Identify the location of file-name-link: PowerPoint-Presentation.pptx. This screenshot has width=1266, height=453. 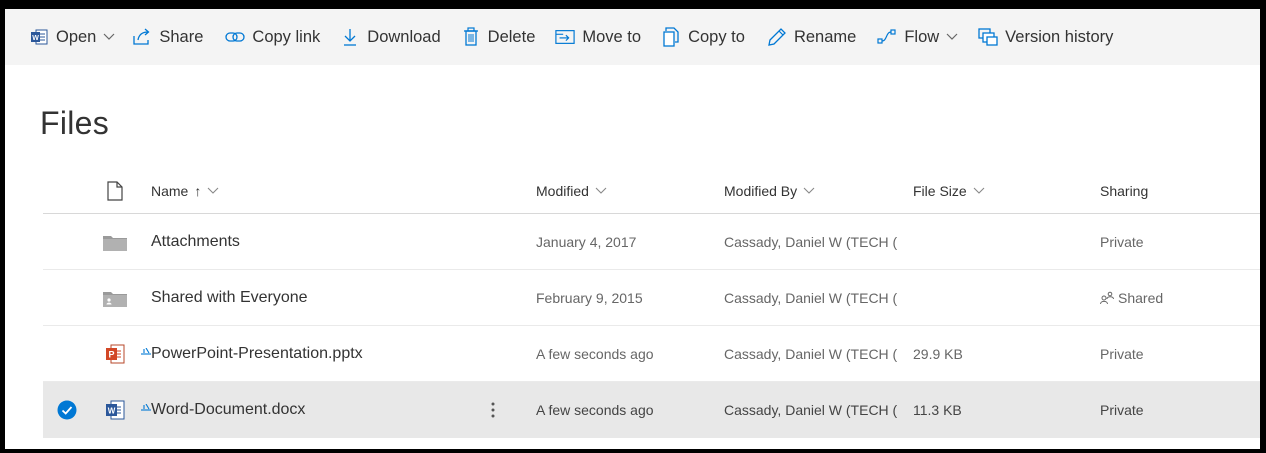
(257, 354).